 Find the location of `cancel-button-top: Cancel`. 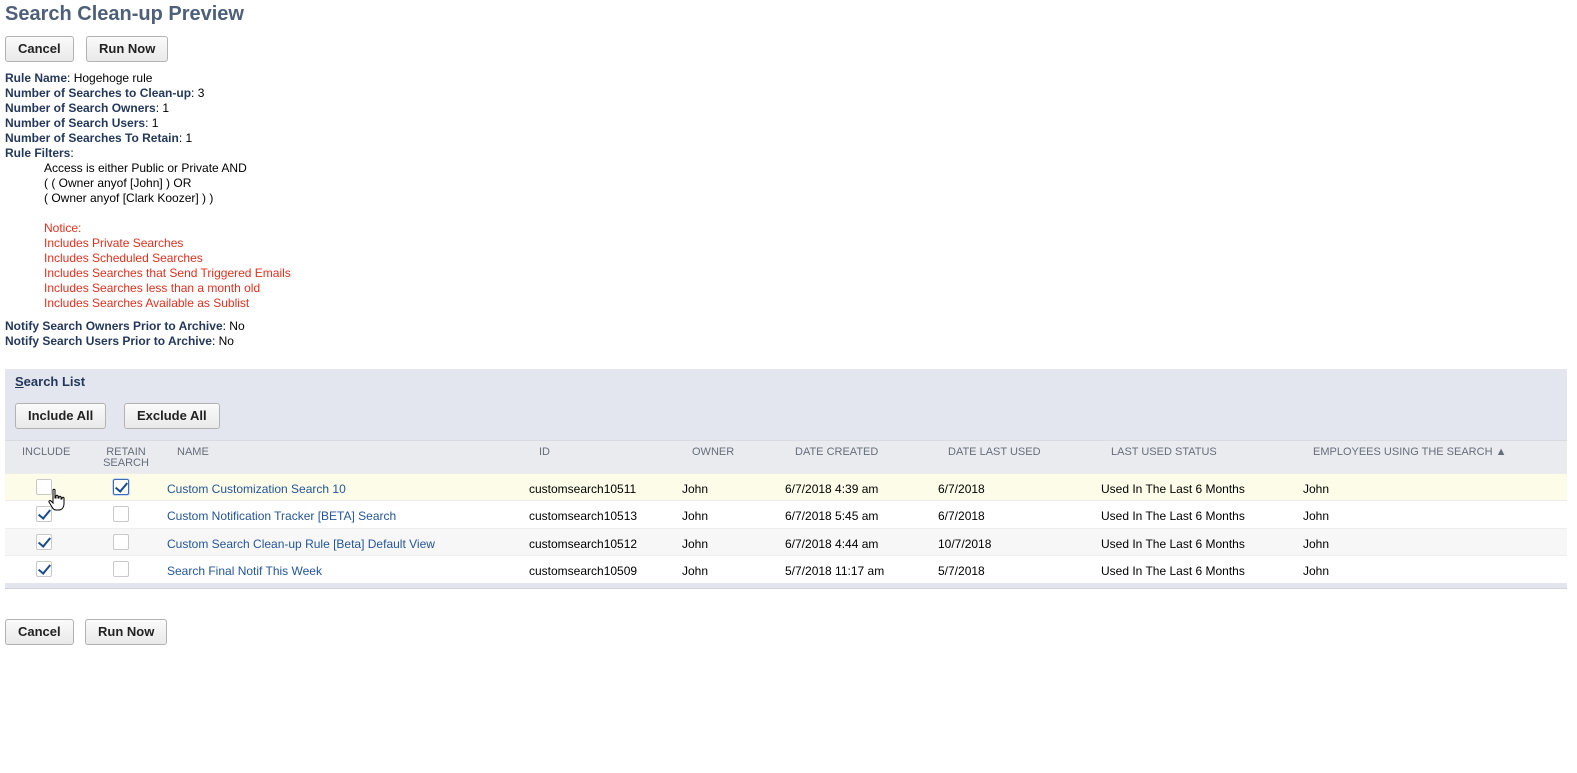

cancel-button-top: Cancel is located at coordinates (39, 49).